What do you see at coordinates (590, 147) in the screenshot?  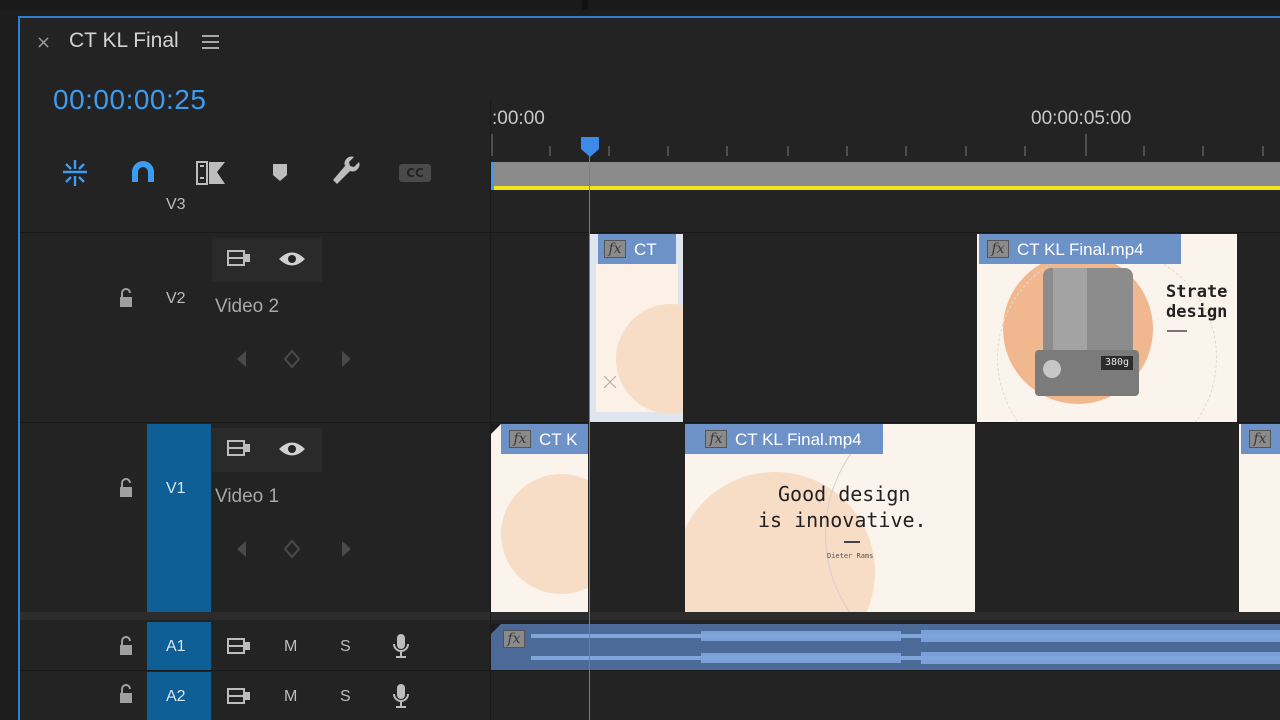 I see `playhead-handle-icon` at bounding box center [590, 147].